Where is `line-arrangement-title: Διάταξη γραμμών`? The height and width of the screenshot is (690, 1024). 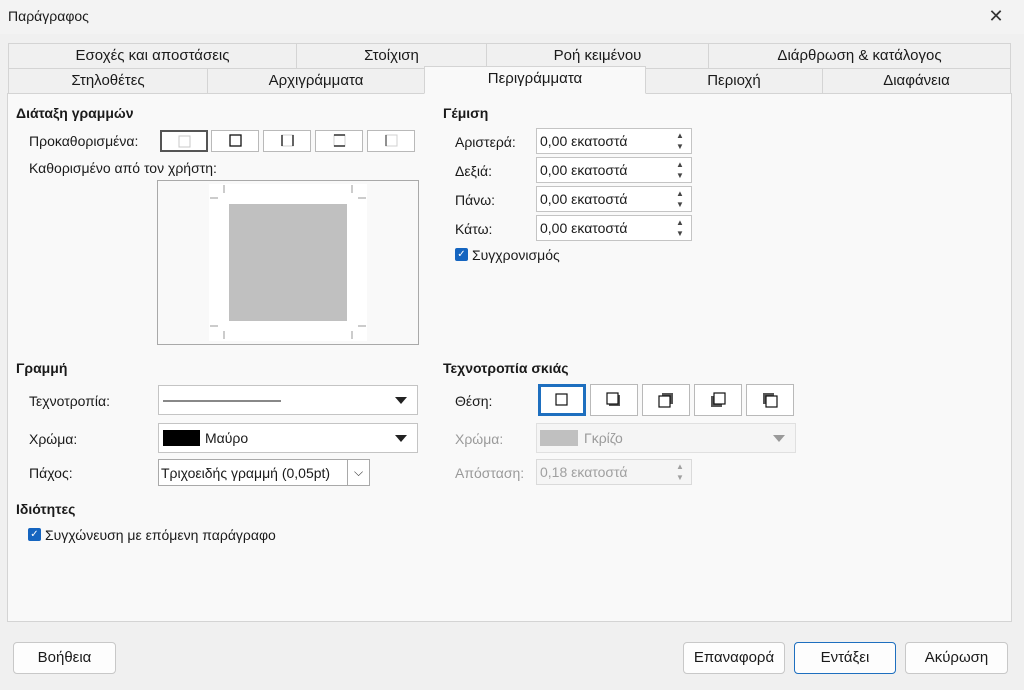
line-arrangement-title: Διάταξη γραμμών is located at coordinates (75, 113).